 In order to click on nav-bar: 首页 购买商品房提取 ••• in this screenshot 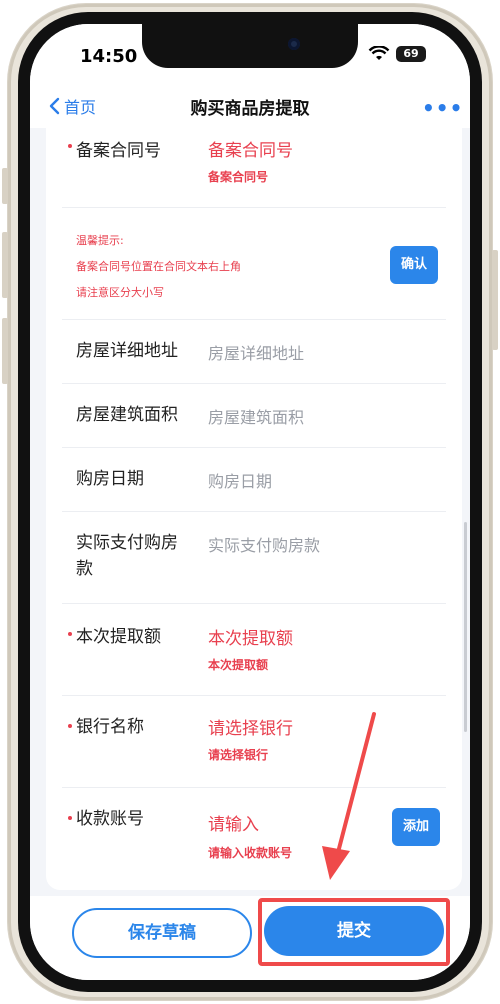, I will do `click(250, 106)`.